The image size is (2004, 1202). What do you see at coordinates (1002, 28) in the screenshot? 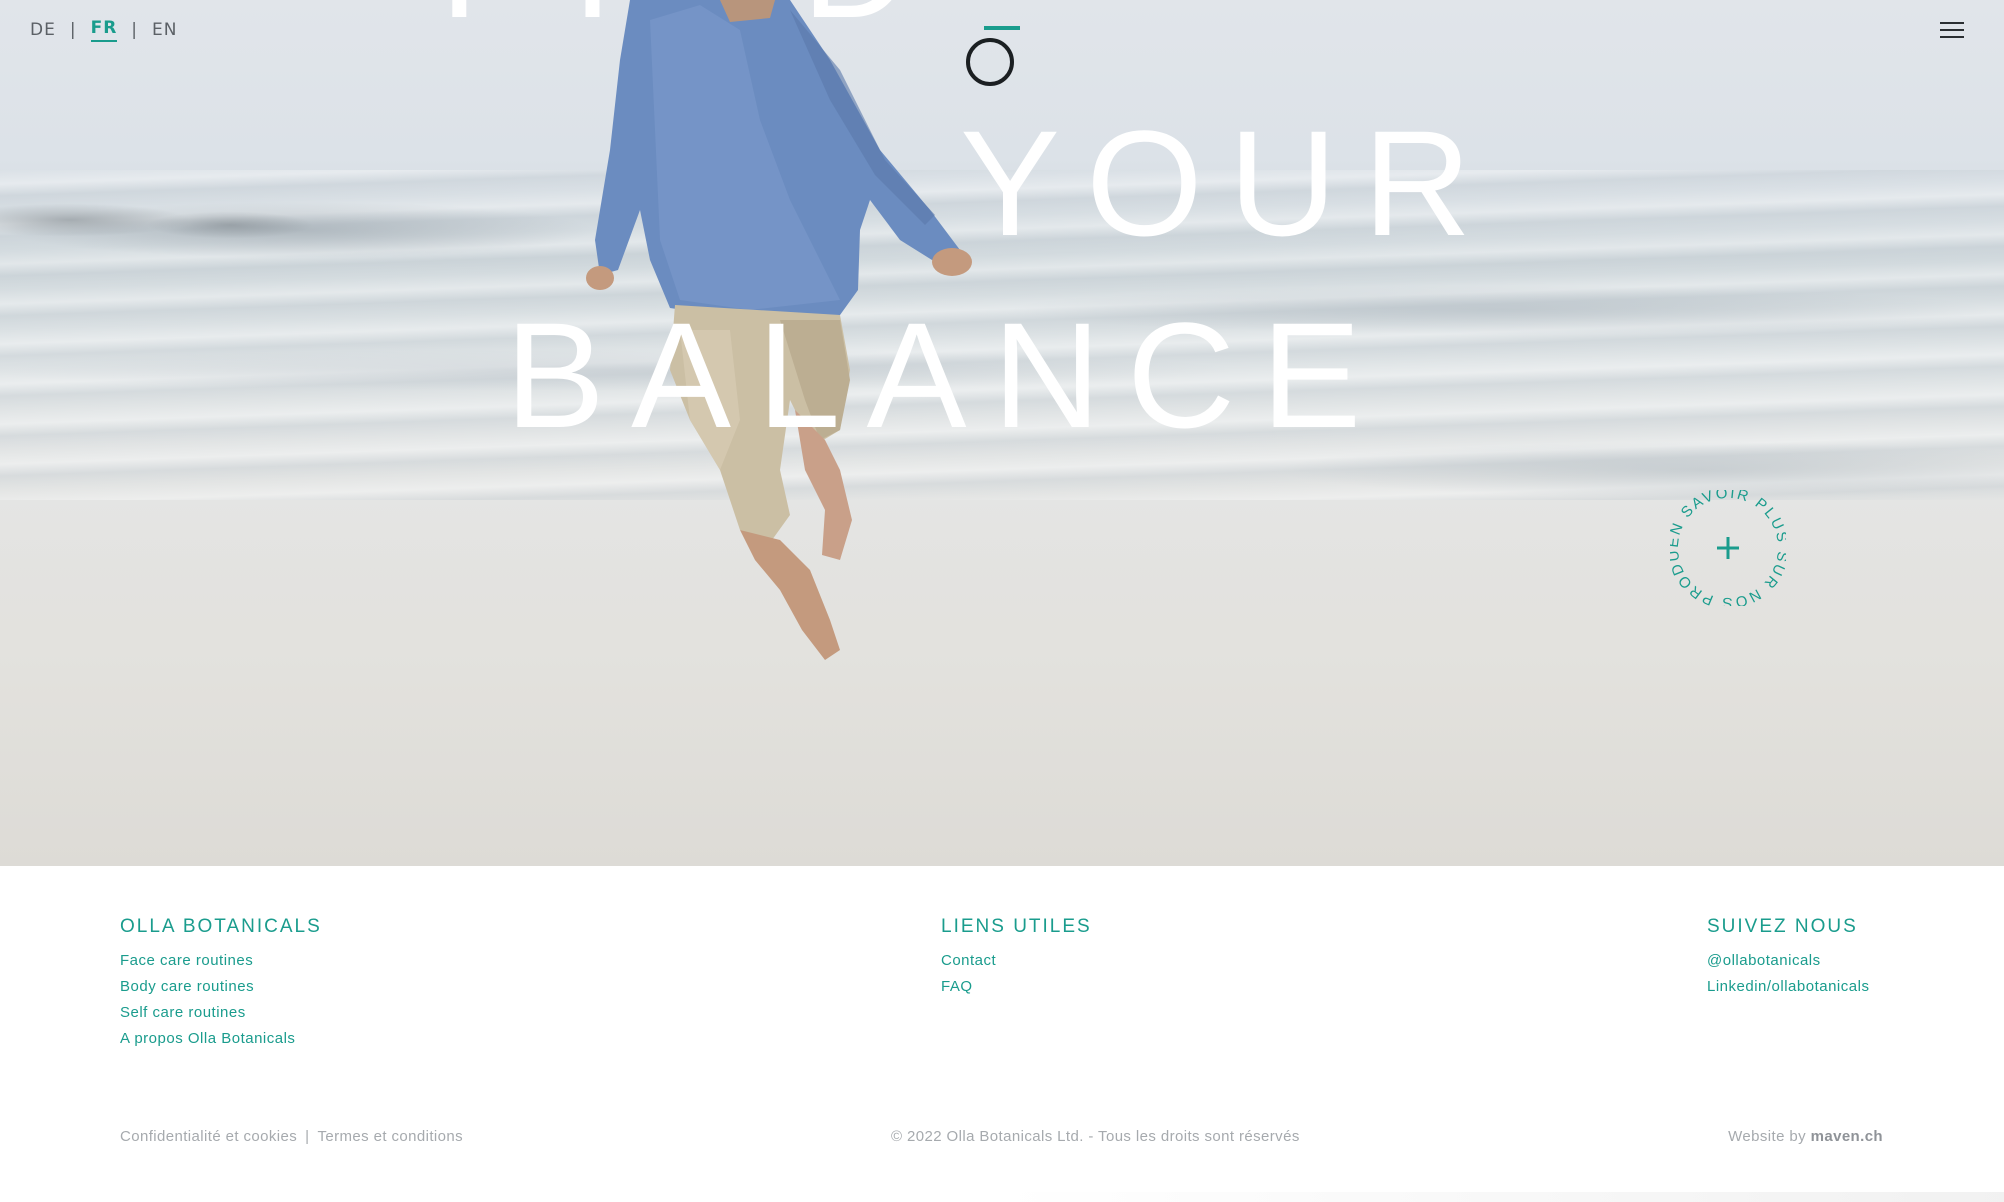
I see `logo-bar` at bounding box center [1002, 28].